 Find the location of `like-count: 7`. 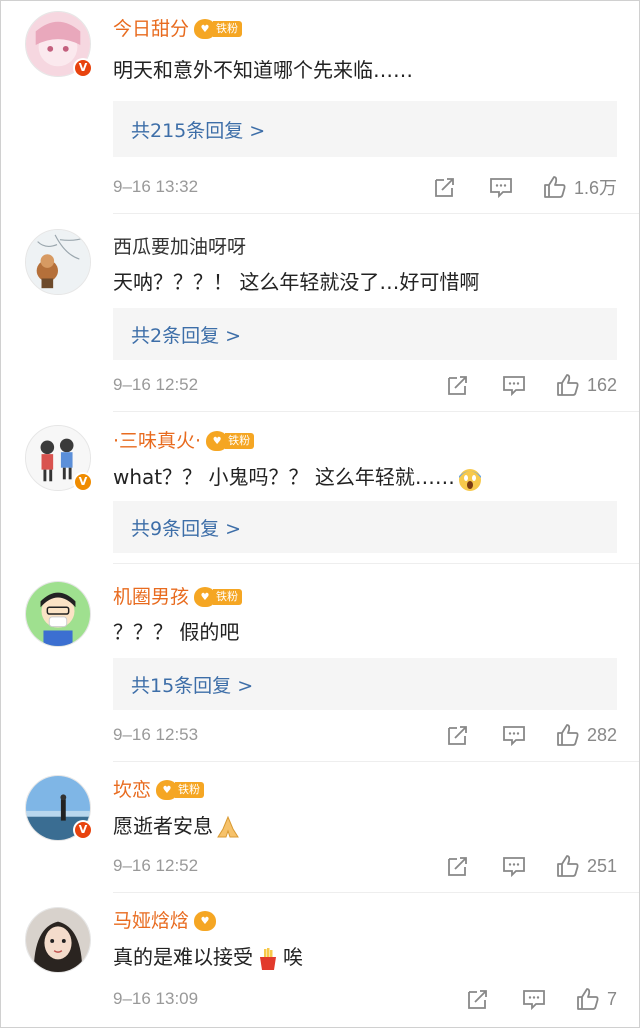

like-count: 7 is located at coordinates (611, 998).